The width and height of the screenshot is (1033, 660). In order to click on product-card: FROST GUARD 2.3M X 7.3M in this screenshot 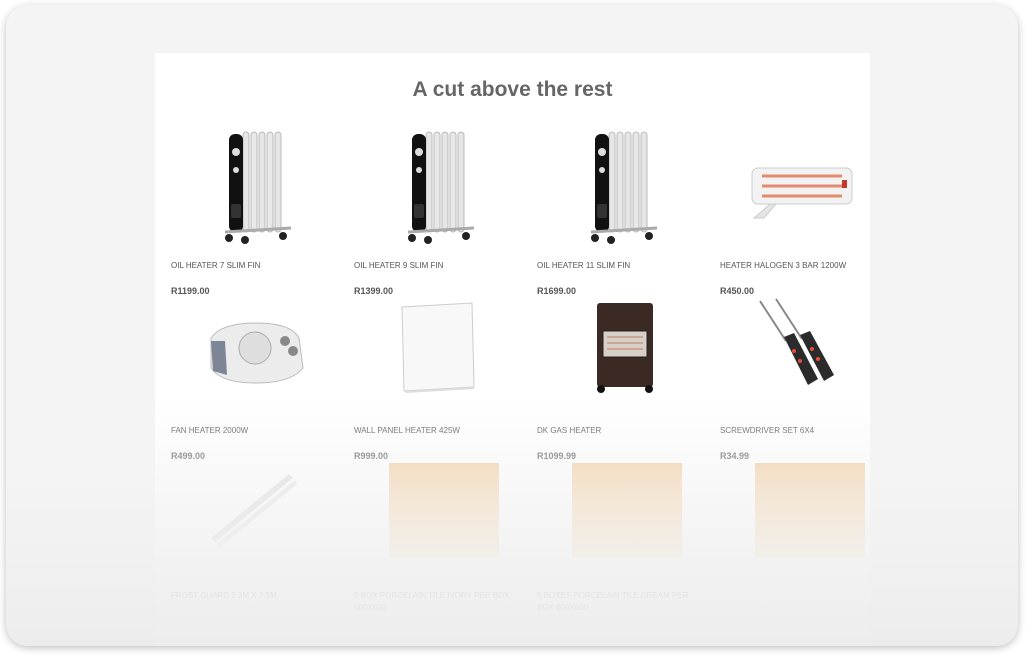, I will do `click(256, 552)`.